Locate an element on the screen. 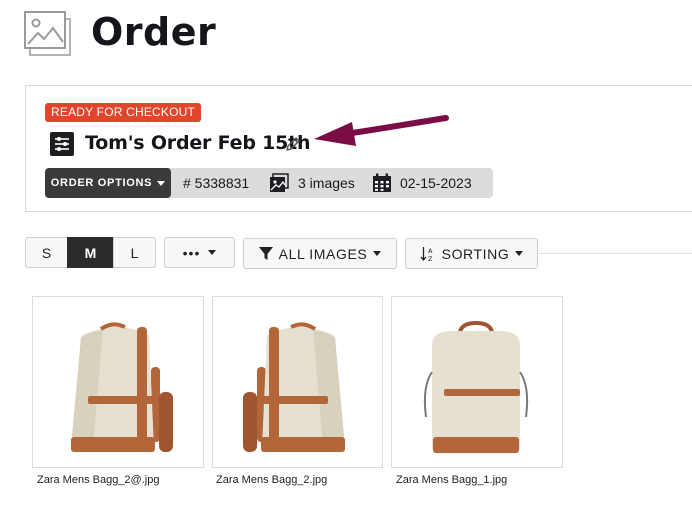  order-options-button: ORDER OPTIONS is located at coordinates (108, 183).